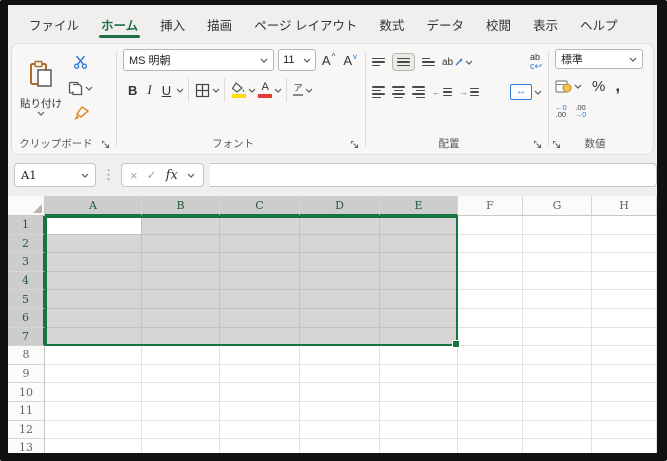 The image size is (667, 461). I want to click on cell-C9, so click(260, 374).